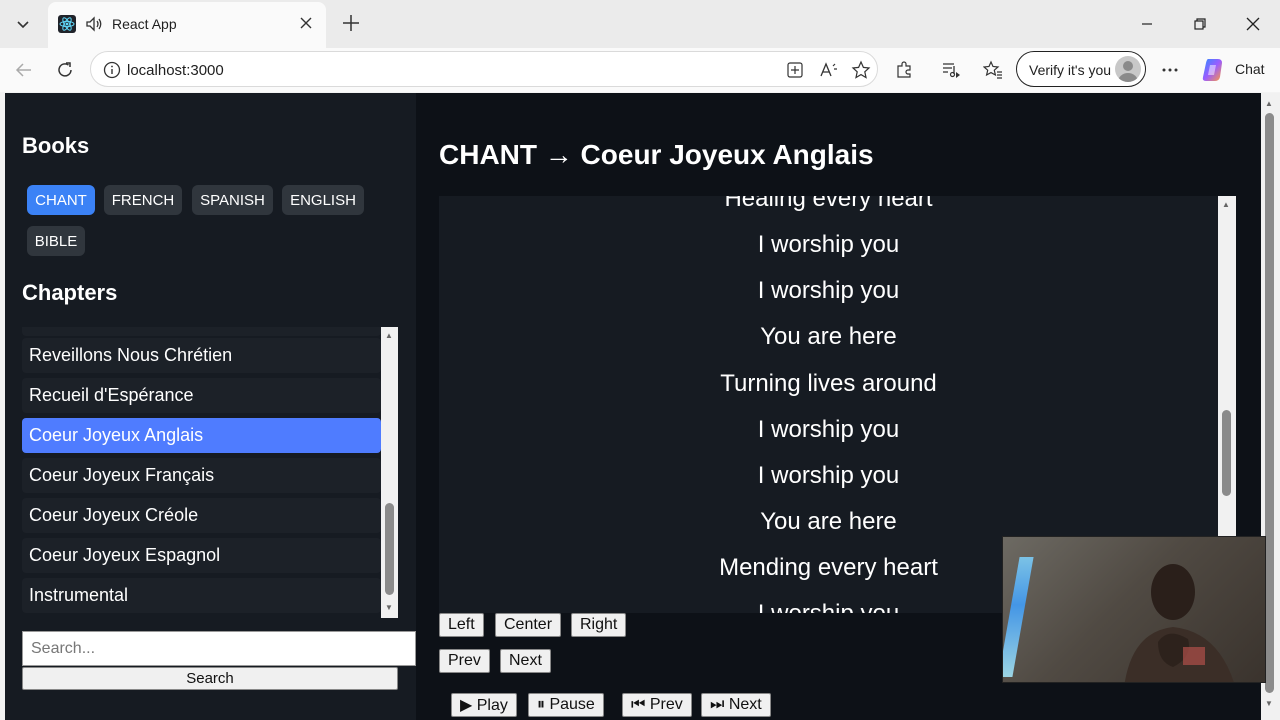 The image size is (1280, 720). I want to click on align-left-button: Left, so click(461, 625).